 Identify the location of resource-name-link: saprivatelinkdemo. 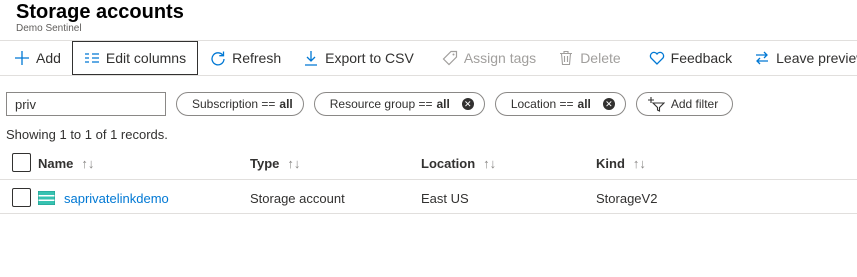
(116, 198).